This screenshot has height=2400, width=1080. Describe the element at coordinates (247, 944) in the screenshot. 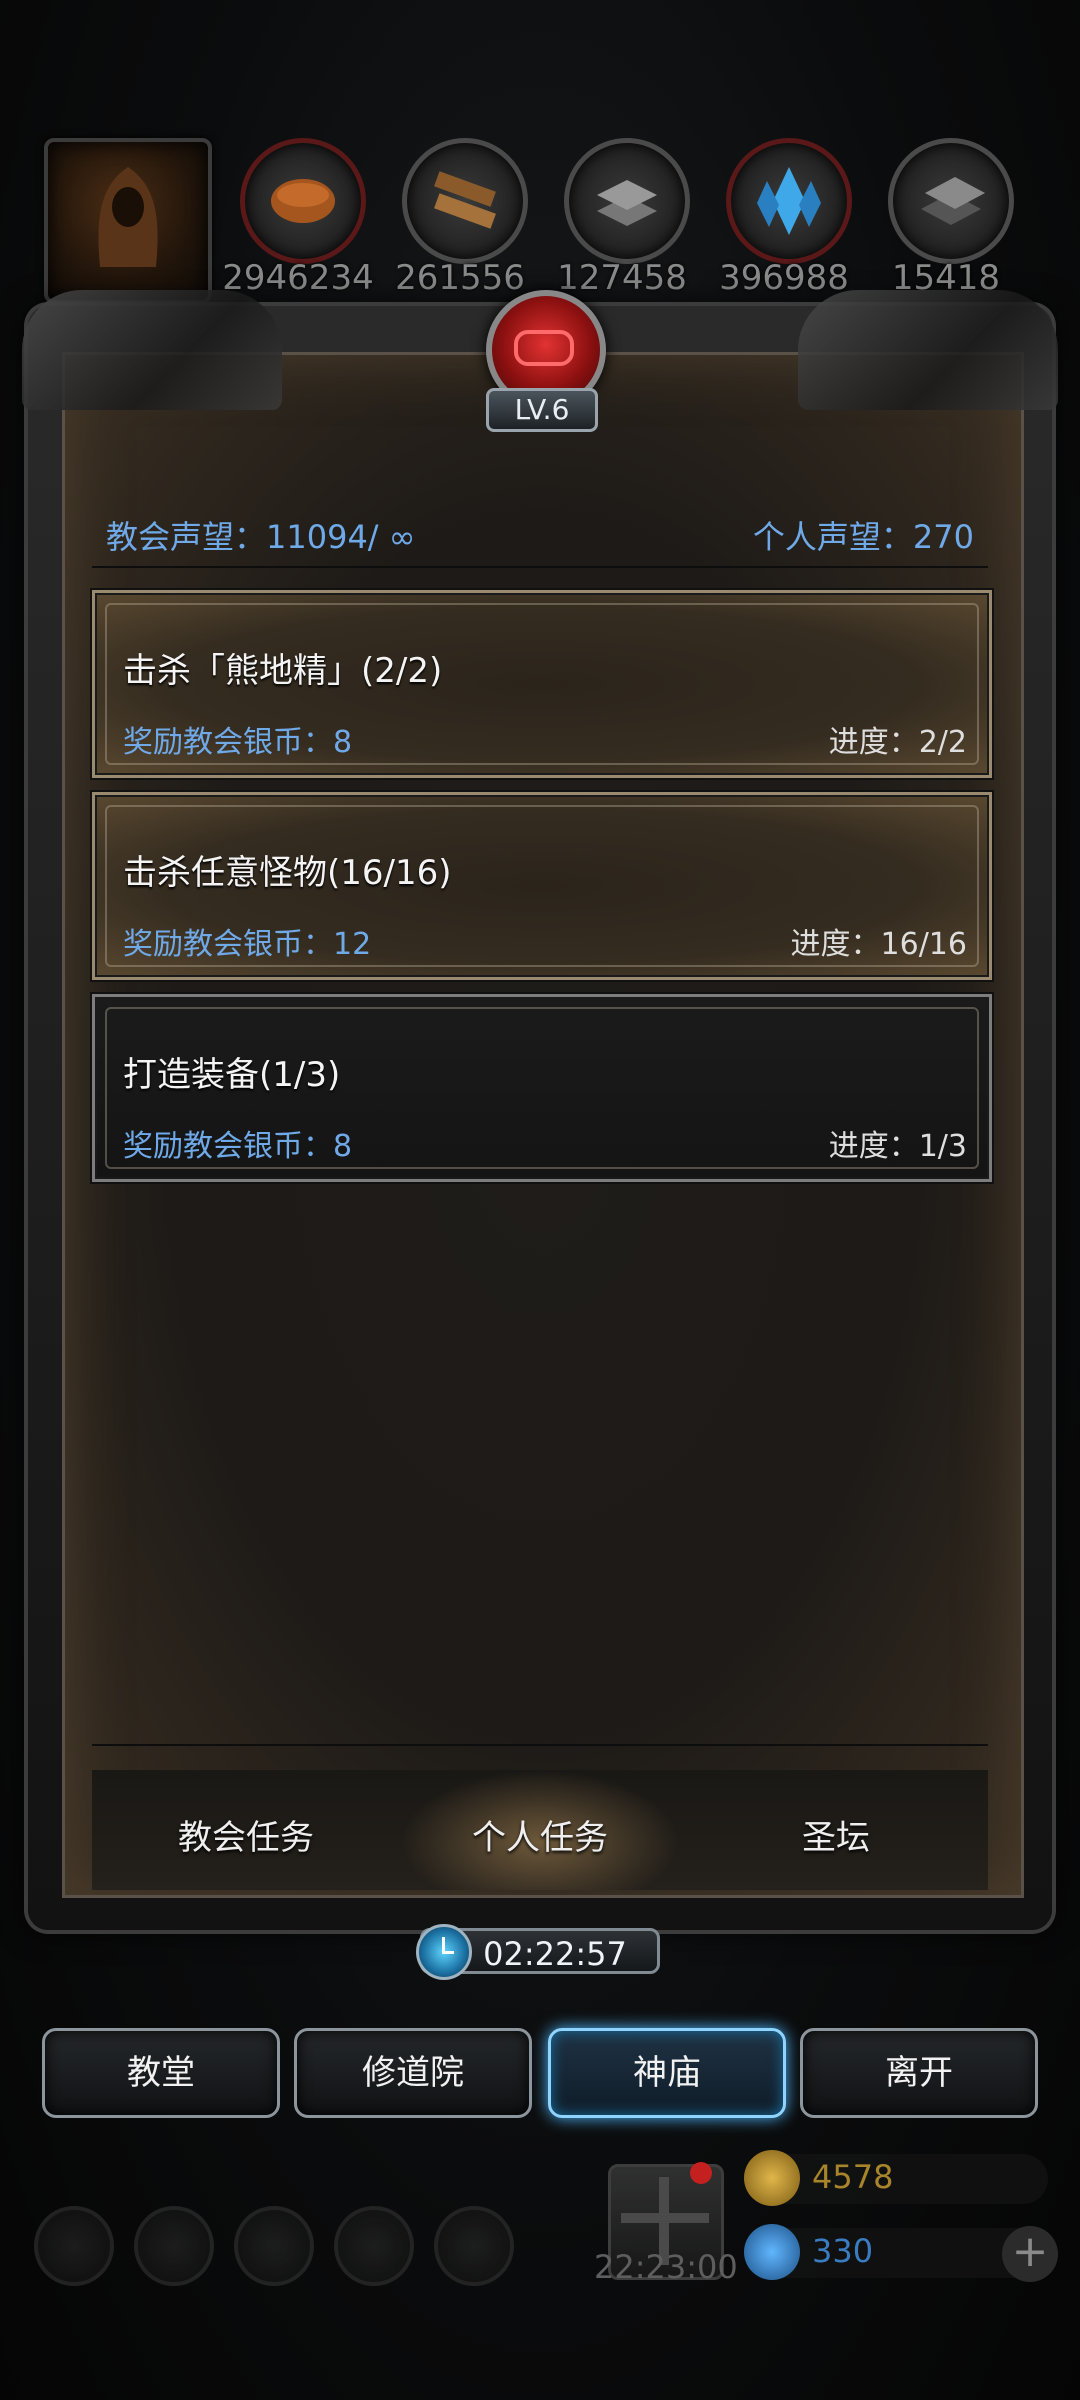

I see `task-reward: 奖励教会银币：12` at that location.